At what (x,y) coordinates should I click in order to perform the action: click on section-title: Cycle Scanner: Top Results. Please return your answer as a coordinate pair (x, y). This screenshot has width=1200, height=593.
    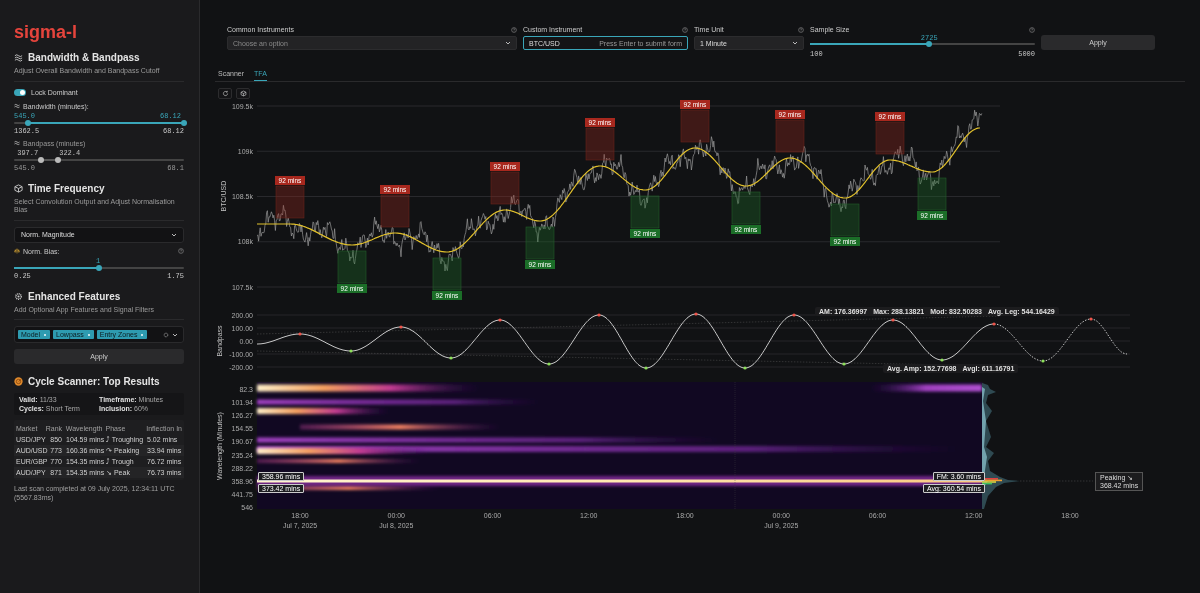
    Looking at the image, I should click on (94, 381).